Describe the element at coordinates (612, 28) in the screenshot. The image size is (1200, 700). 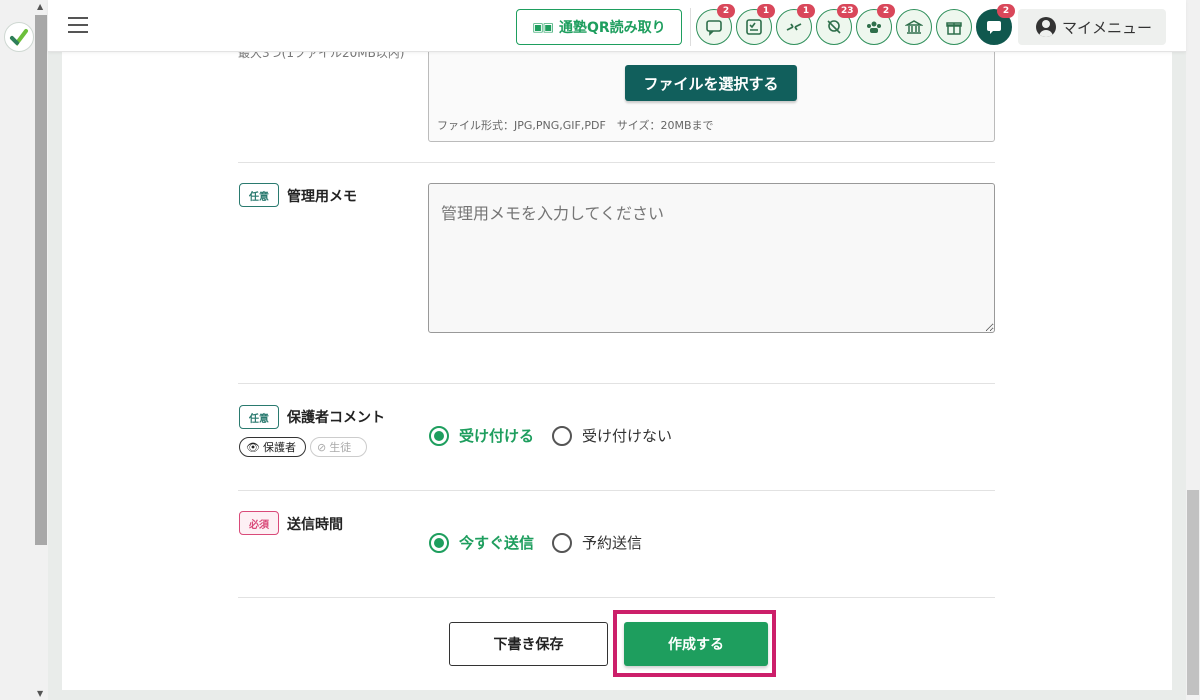
I see `qr-button-label: 通塾QR読み取り` at that location.